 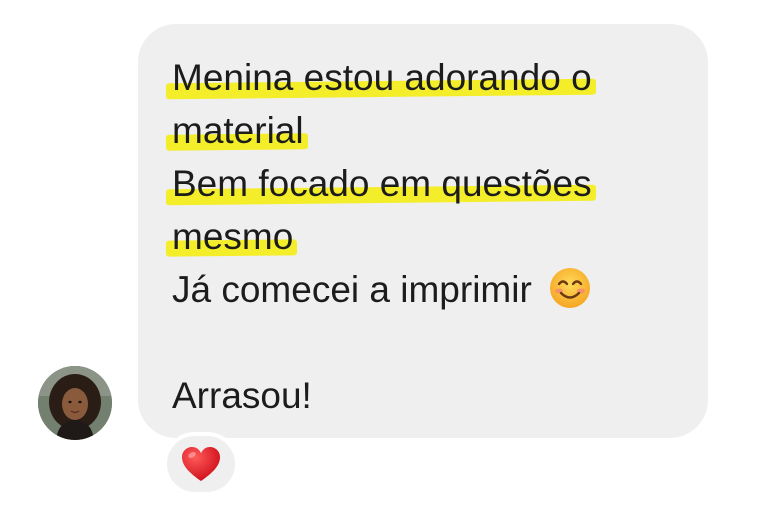 I want to click on message-line-text: Bem focado em questões, so click(x=382, y=183).